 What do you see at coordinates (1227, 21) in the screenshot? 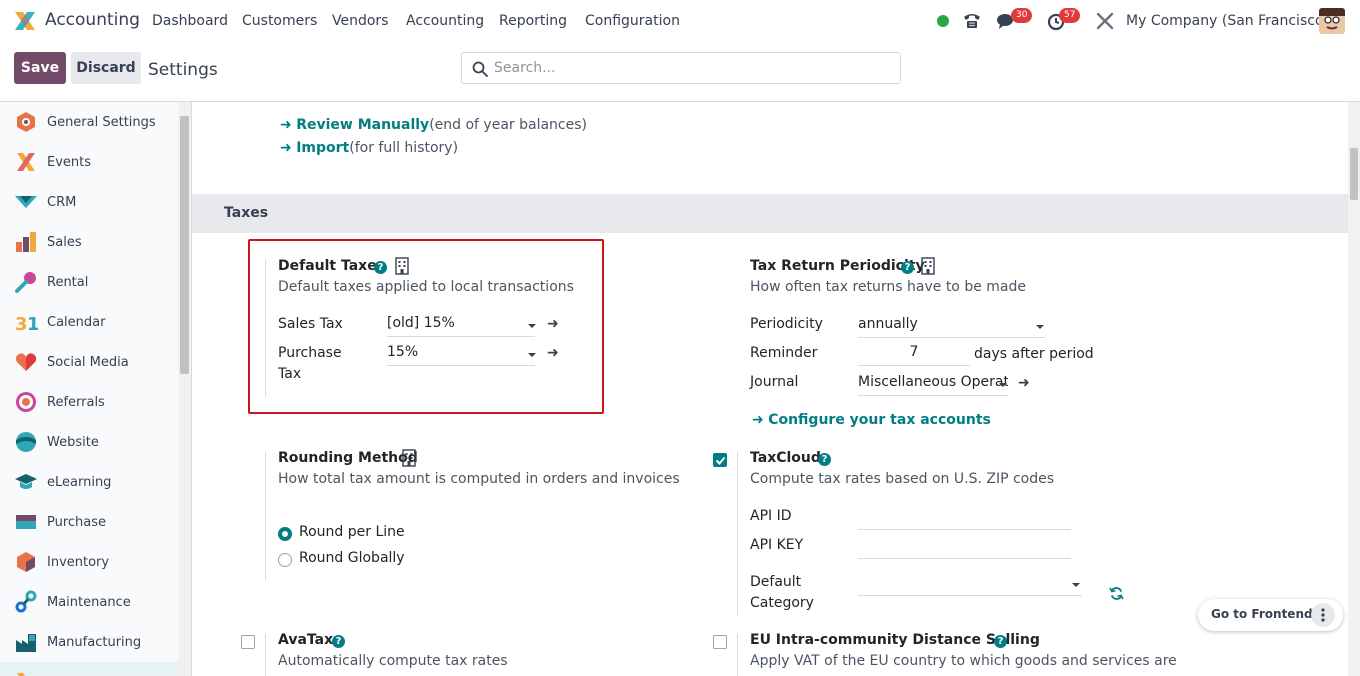
I see `company-switcher: My Company (San Francisco)` at bounding box center [1227, 21].